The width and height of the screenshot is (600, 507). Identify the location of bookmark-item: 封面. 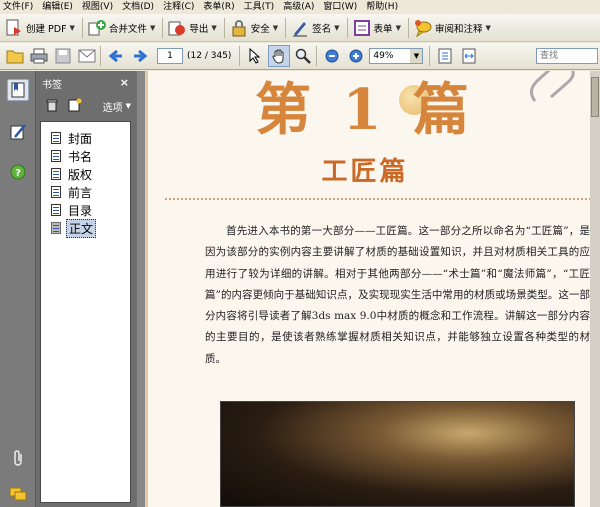
(85, 138).